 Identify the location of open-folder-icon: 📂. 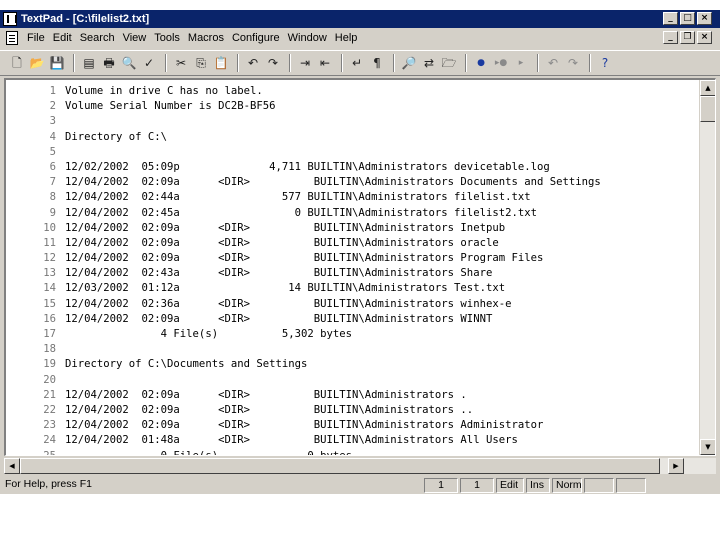
(37, 63).